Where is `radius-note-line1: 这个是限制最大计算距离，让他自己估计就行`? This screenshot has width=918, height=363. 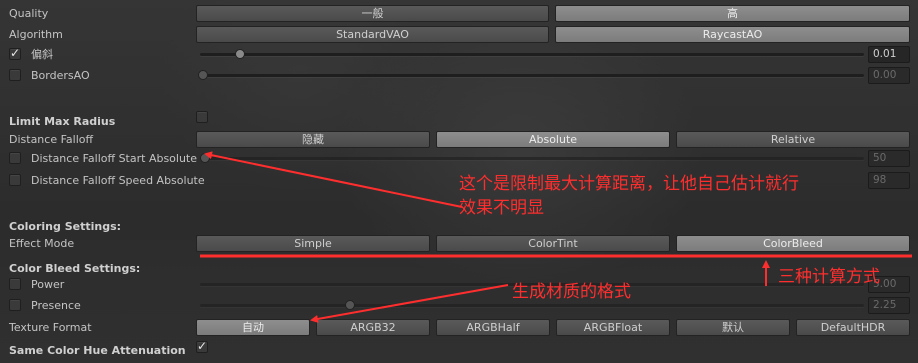 radius-note-line1: 这个是限制最大计算距离，让他自己估计就行 is located at coordinates (629, 184).